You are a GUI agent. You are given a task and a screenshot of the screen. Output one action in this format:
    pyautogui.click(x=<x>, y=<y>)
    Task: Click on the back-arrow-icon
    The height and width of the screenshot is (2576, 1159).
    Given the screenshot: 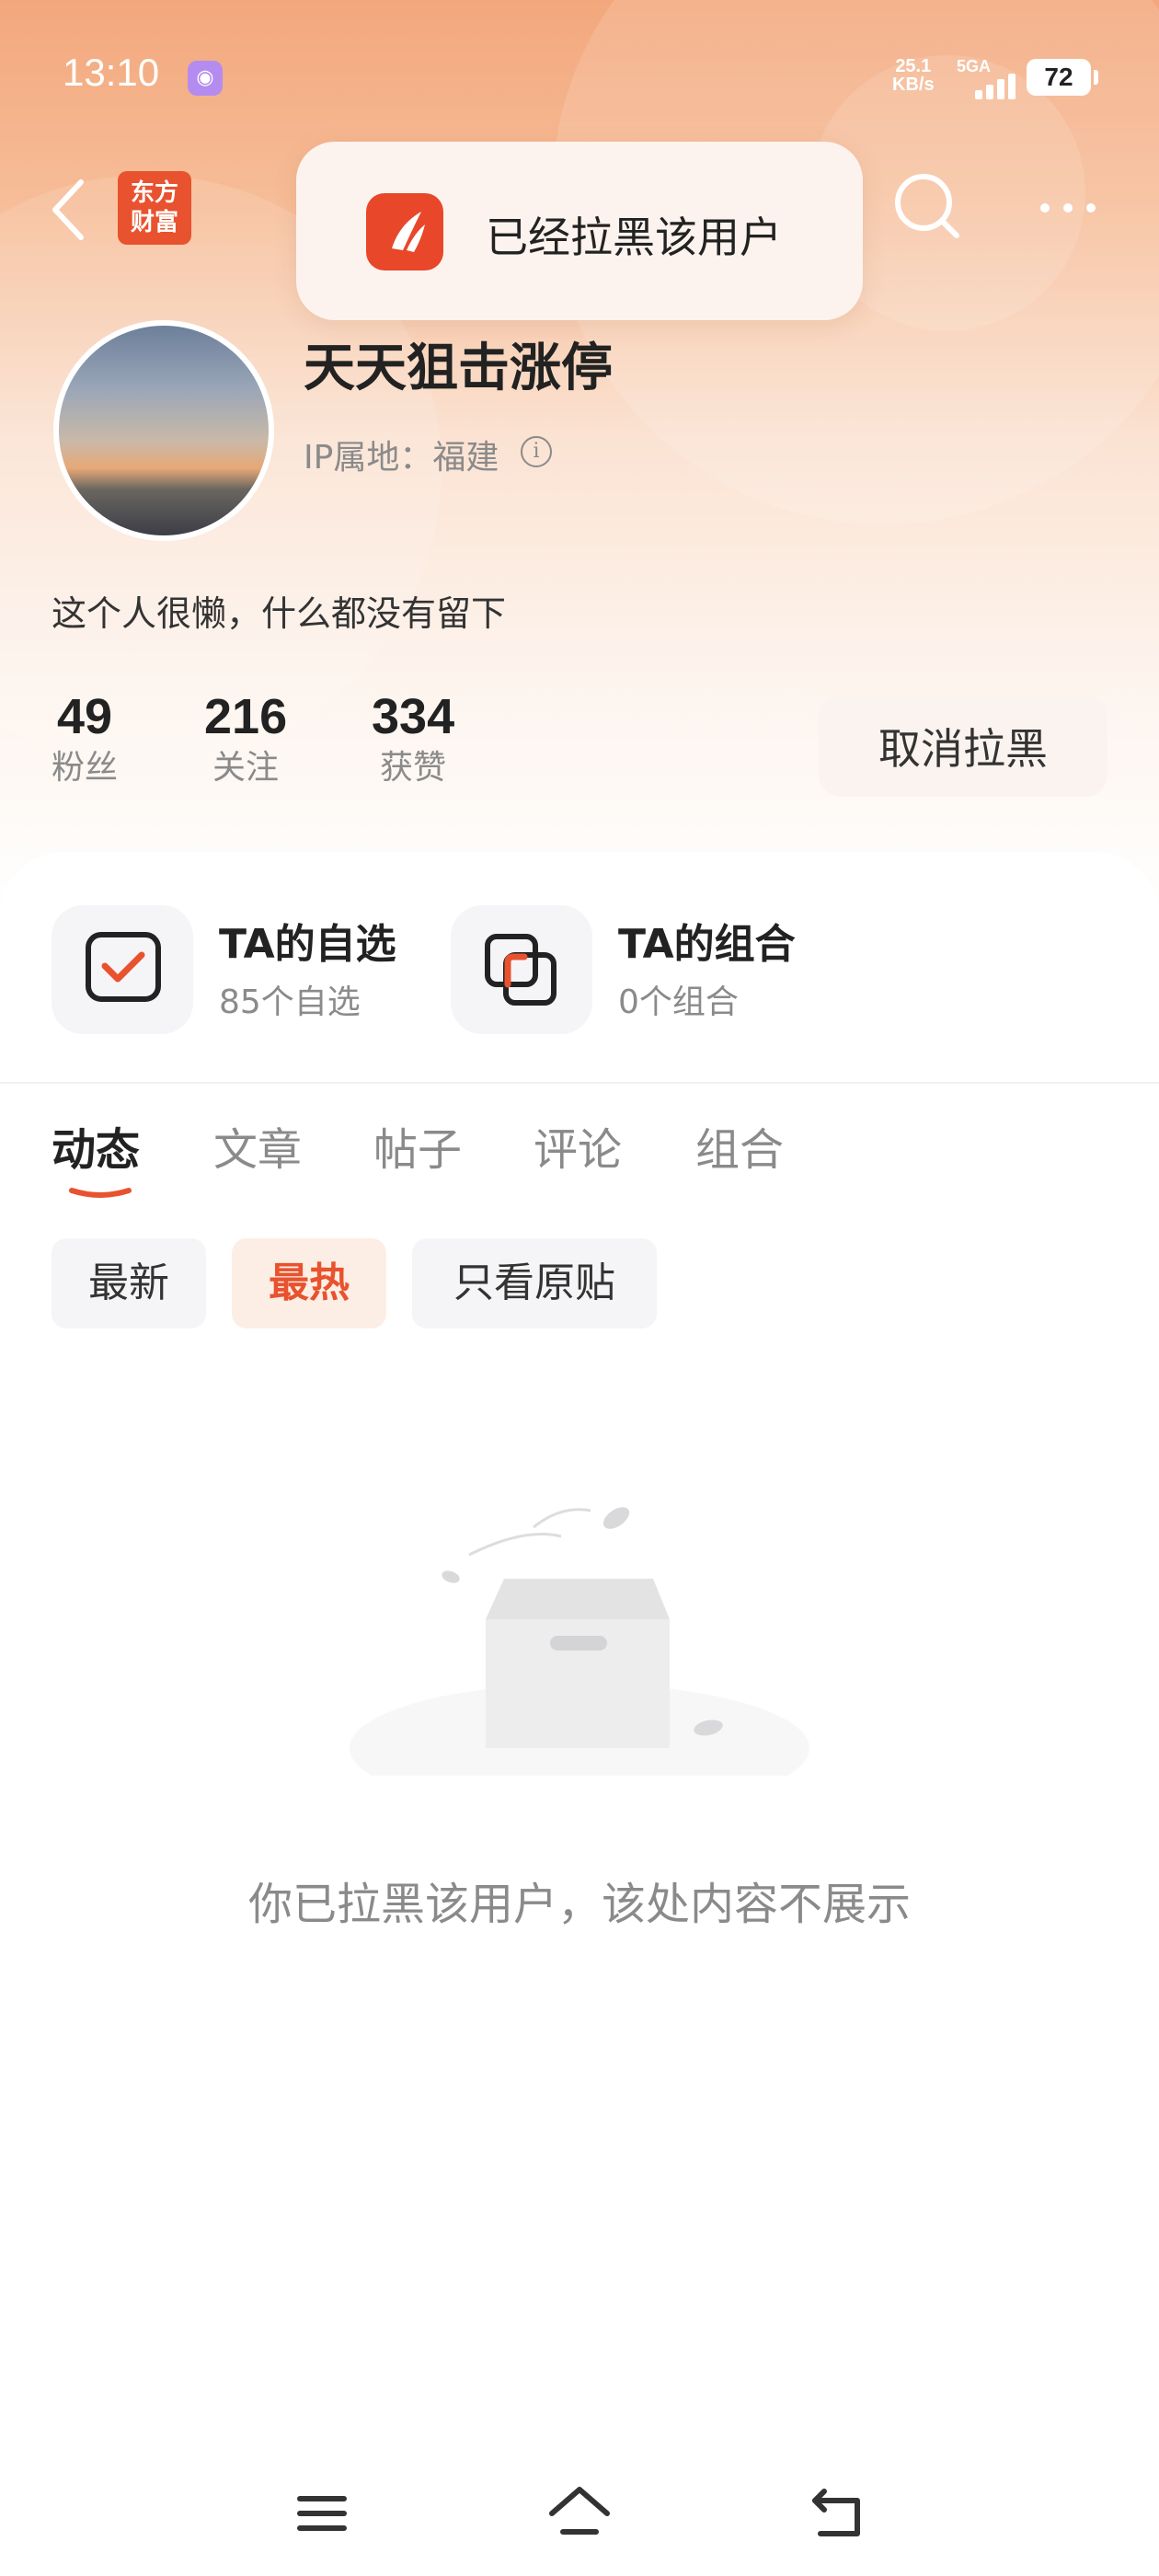 What is the action you would take?
    pyautogui.click(x=69, y=210)
    